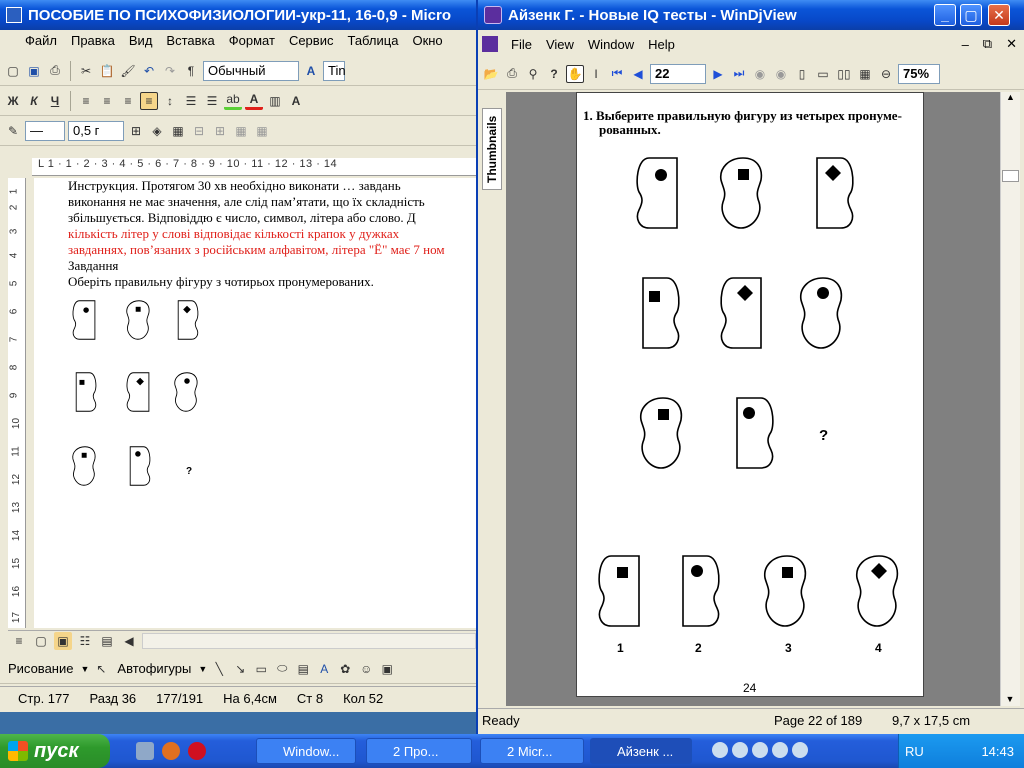 The image size is (1024, 768). Describe the element at coordinates (55, 751) in the screenshot. I see `start-button: пуск` at that location.